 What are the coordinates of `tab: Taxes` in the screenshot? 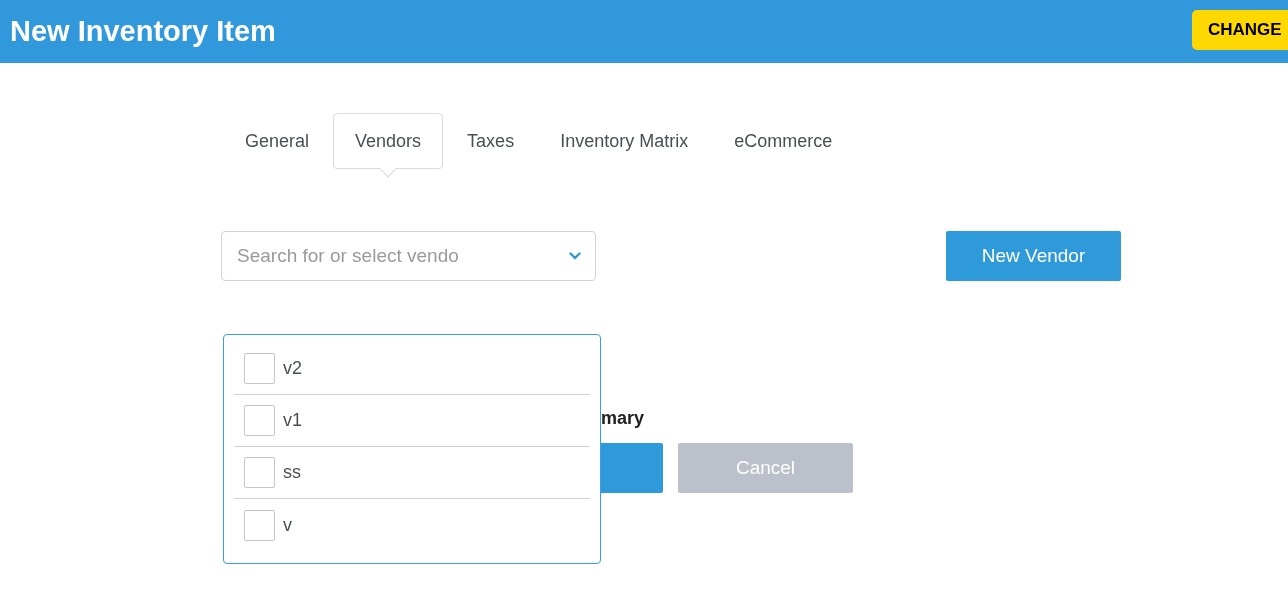 It's located at (491, 141).